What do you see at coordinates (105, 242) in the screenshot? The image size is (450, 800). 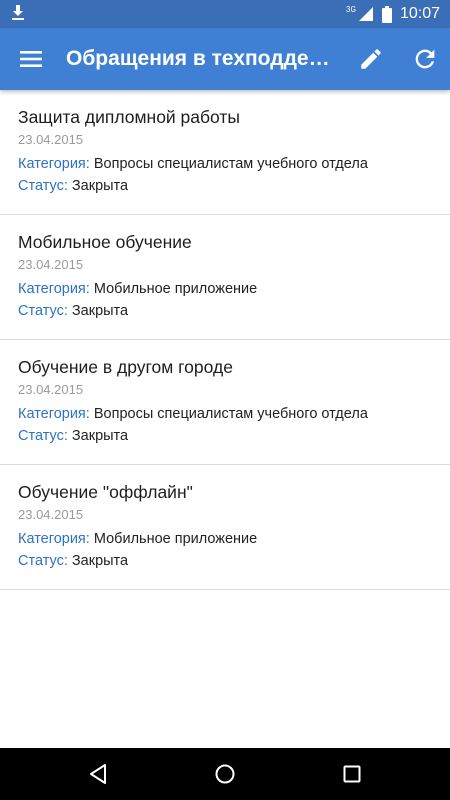 I see `request-title: Мобильное обучение` at bounding box center [105, 242].